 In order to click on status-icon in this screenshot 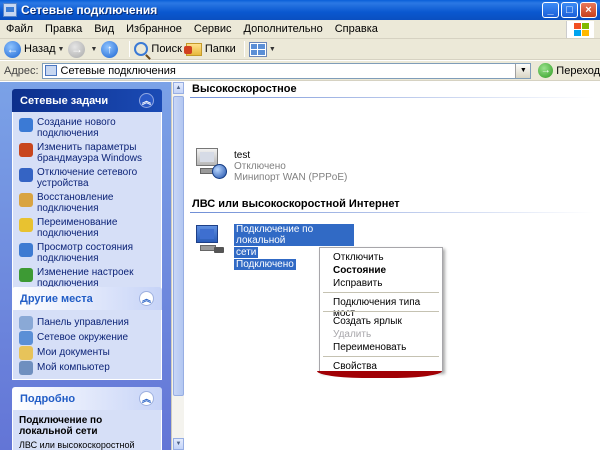, I will do `click(26, 250)`.